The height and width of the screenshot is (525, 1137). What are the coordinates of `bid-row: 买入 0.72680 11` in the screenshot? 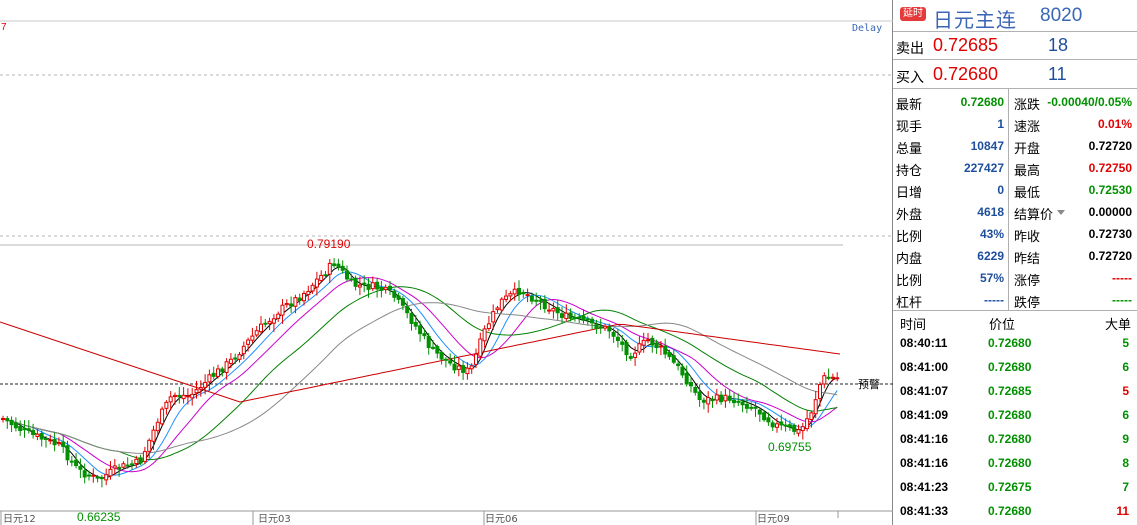 It's located at (1015, 75).